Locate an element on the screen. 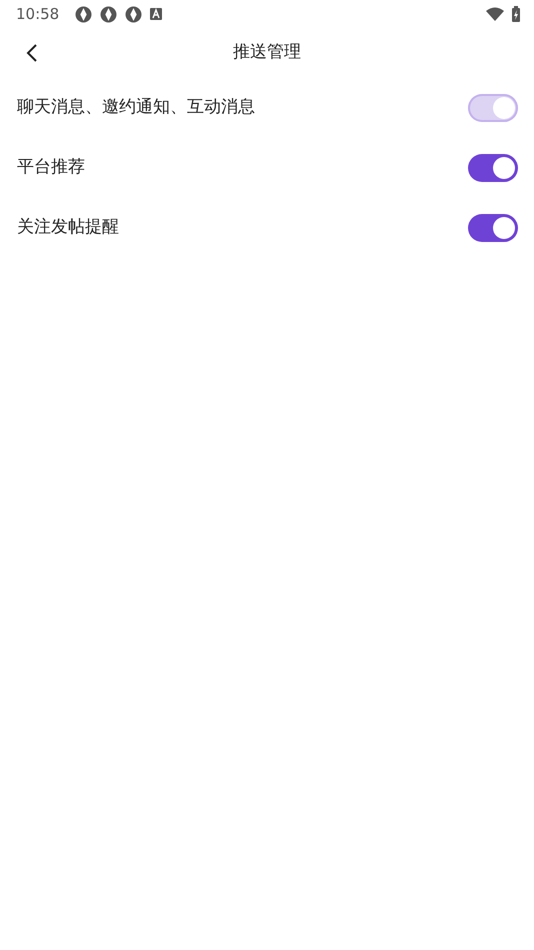 Image resolution: width=534 pixels, height=950 pixels. page-title: 推送管理 is located at coordinates (267, 52).